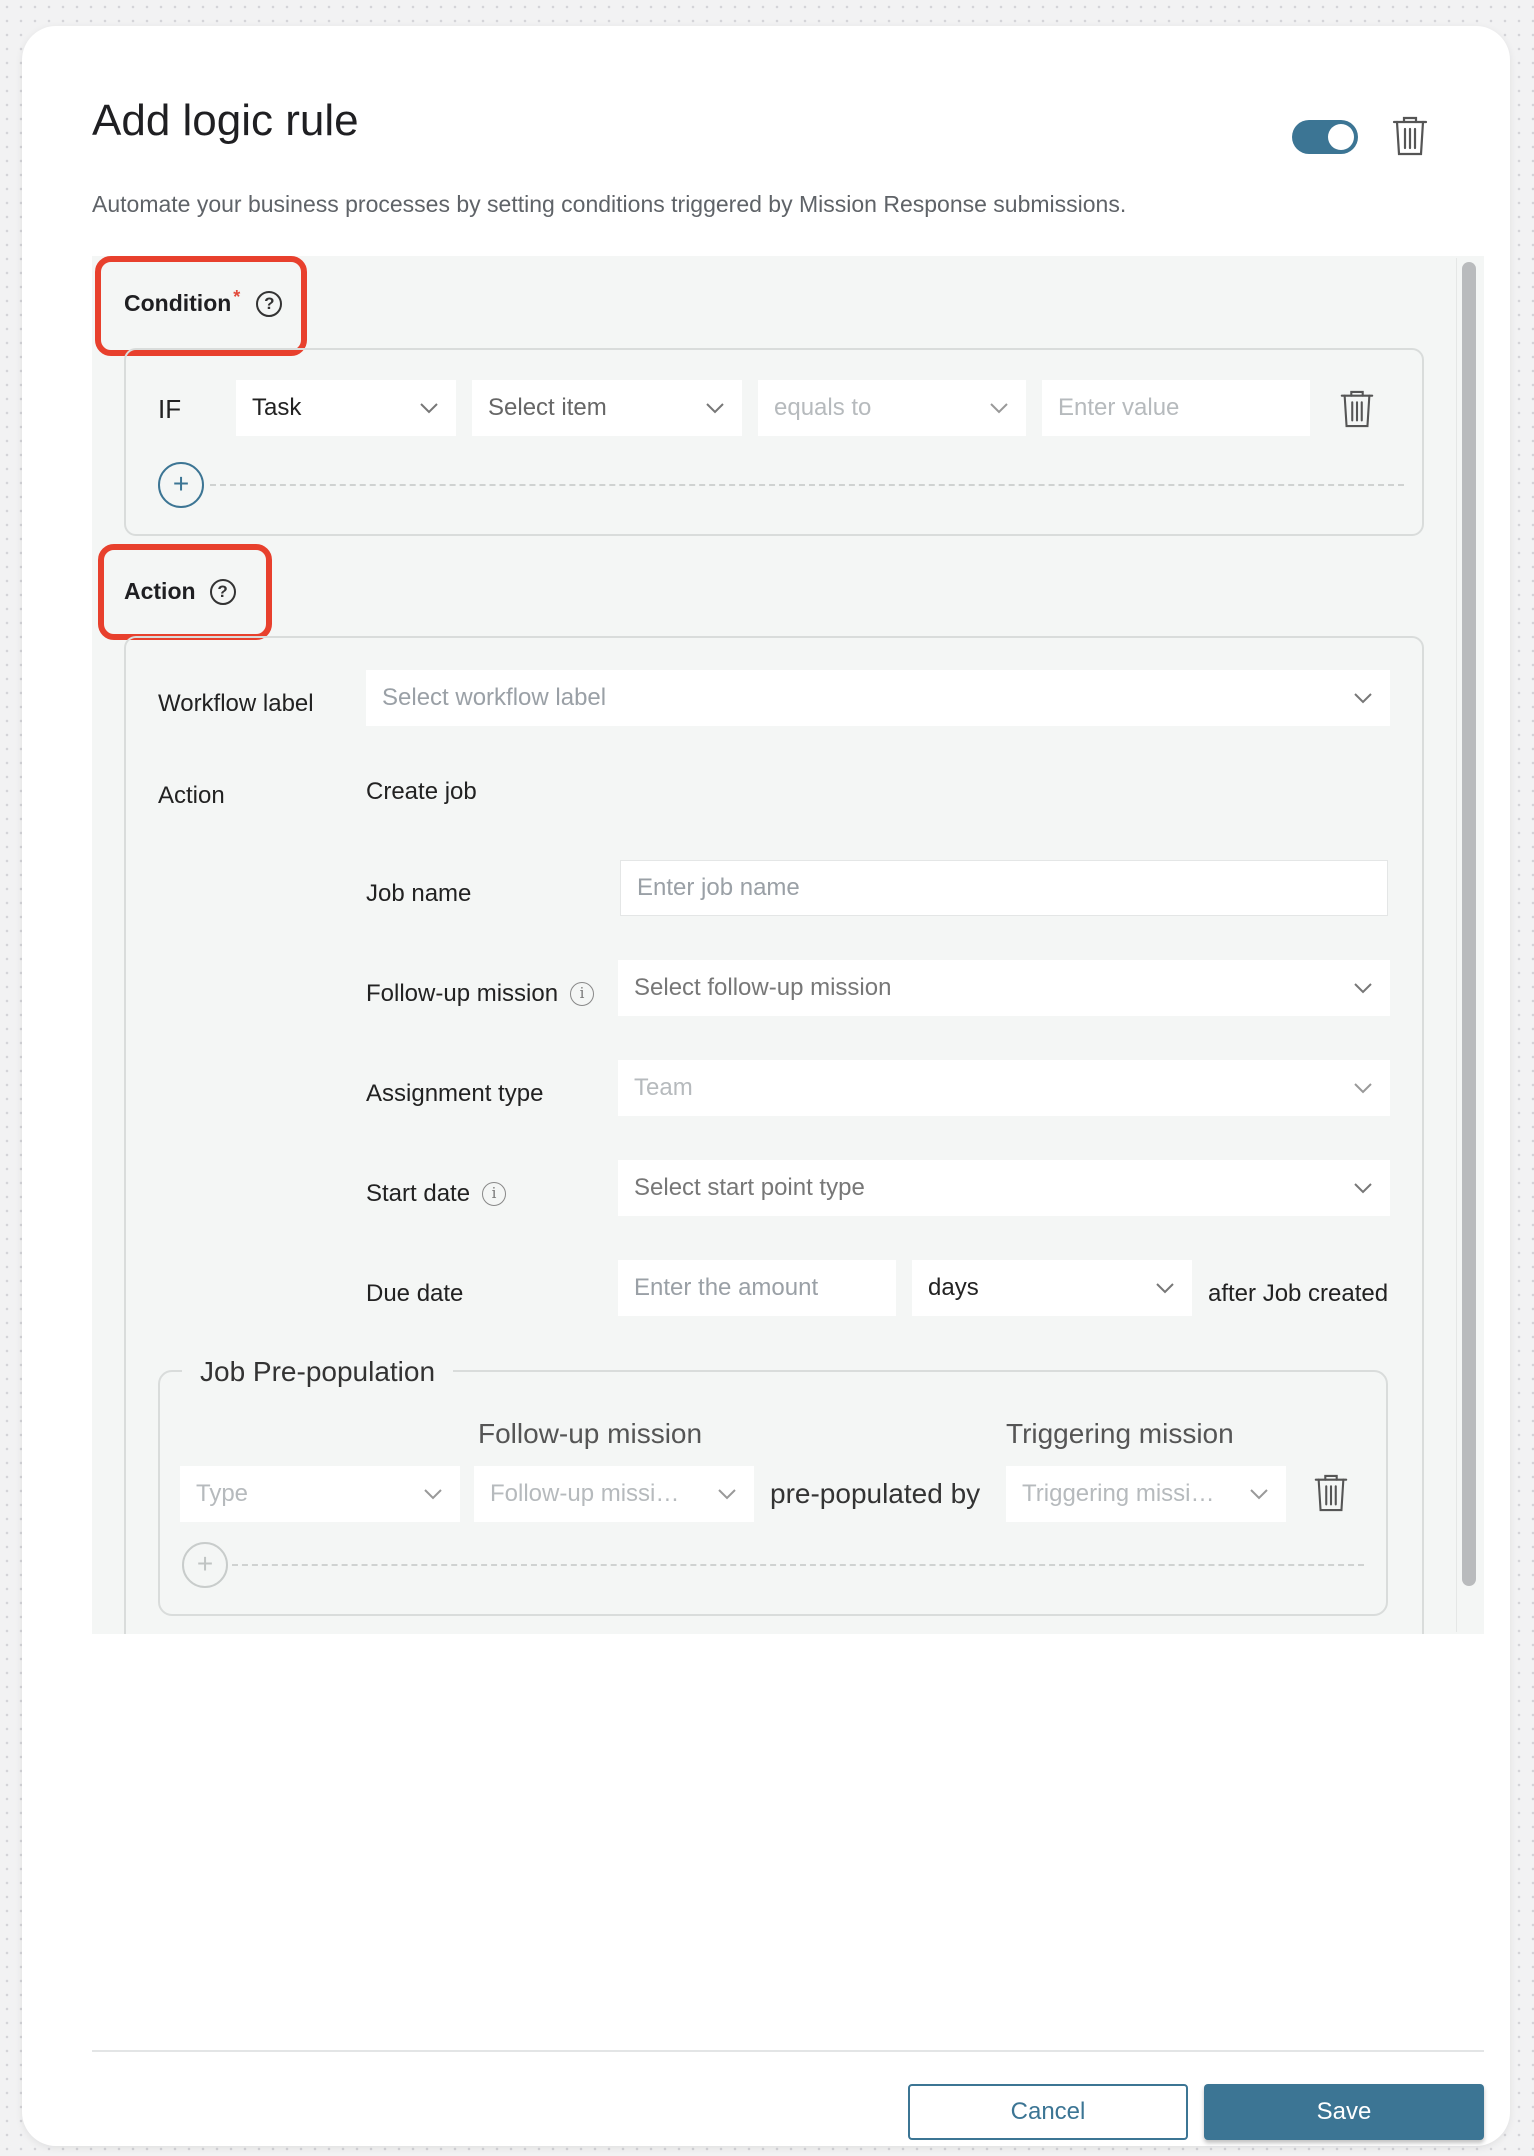 The height and width of the screenshot is (2156, 1534). I want to click on followup-mission-select: Select follow-up mission, so click(1004, 988).